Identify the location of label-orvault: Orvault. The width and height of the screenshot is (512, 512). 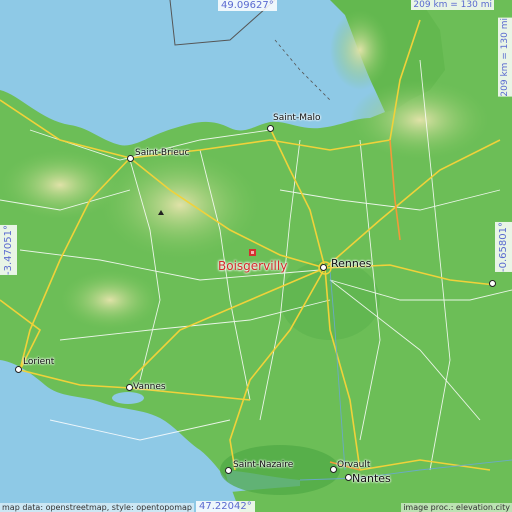
(354, 465).